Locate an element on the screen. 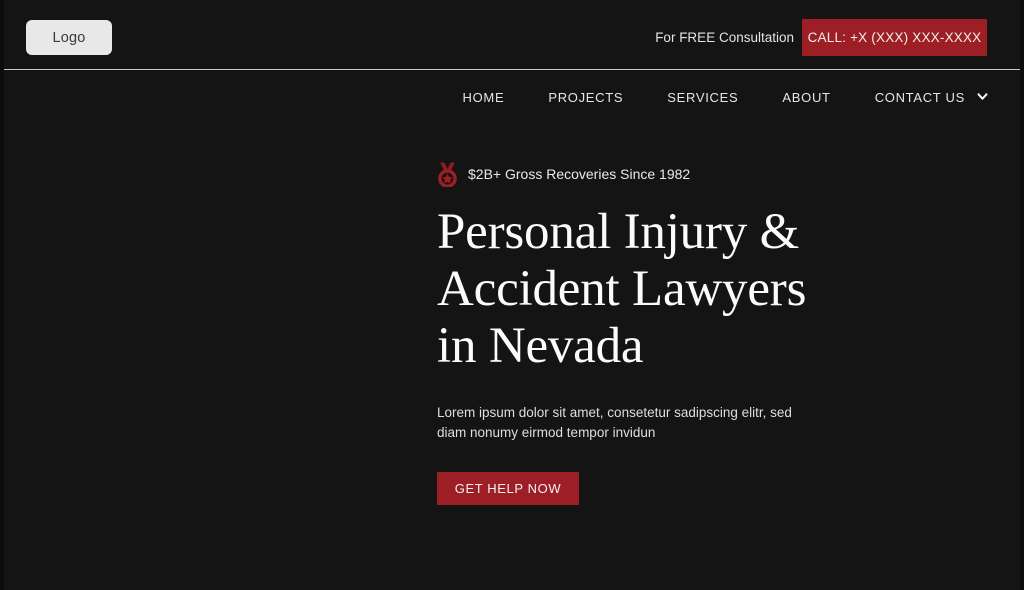  nav-item-home-label: HOME is located at coordinates (483, 97).